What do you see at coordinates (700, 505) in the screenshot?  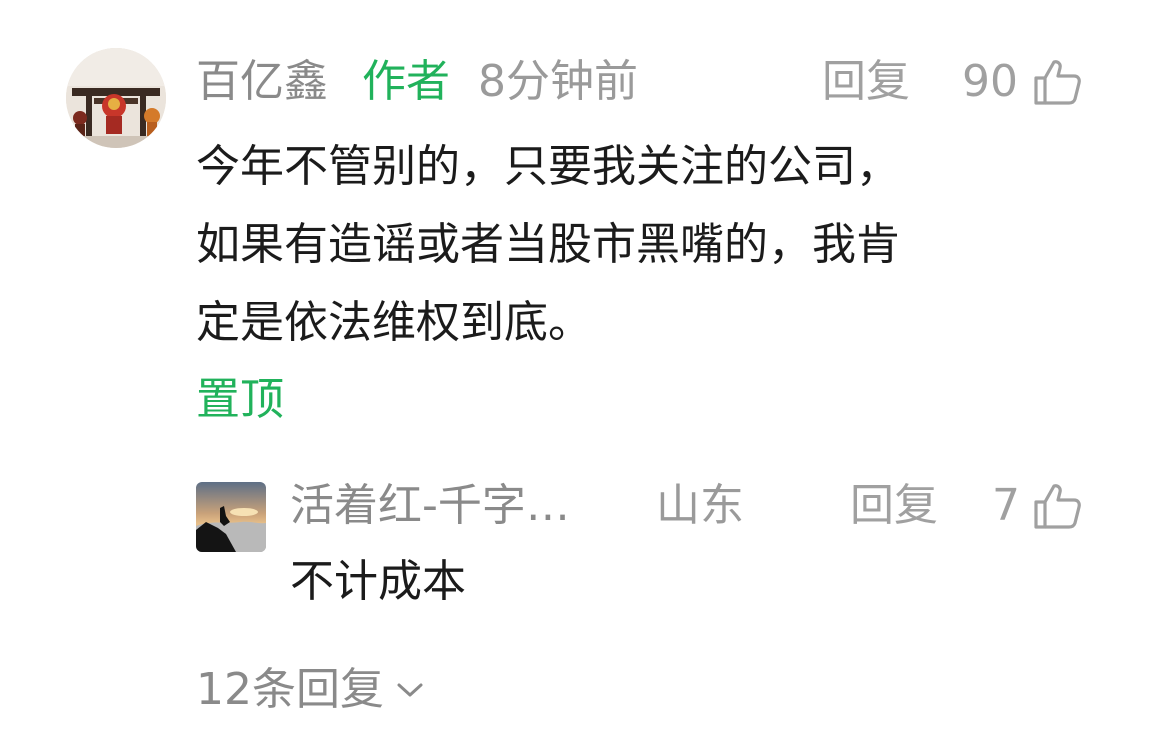 I see `reply-location: 山东` at bounding box center [700, 505].